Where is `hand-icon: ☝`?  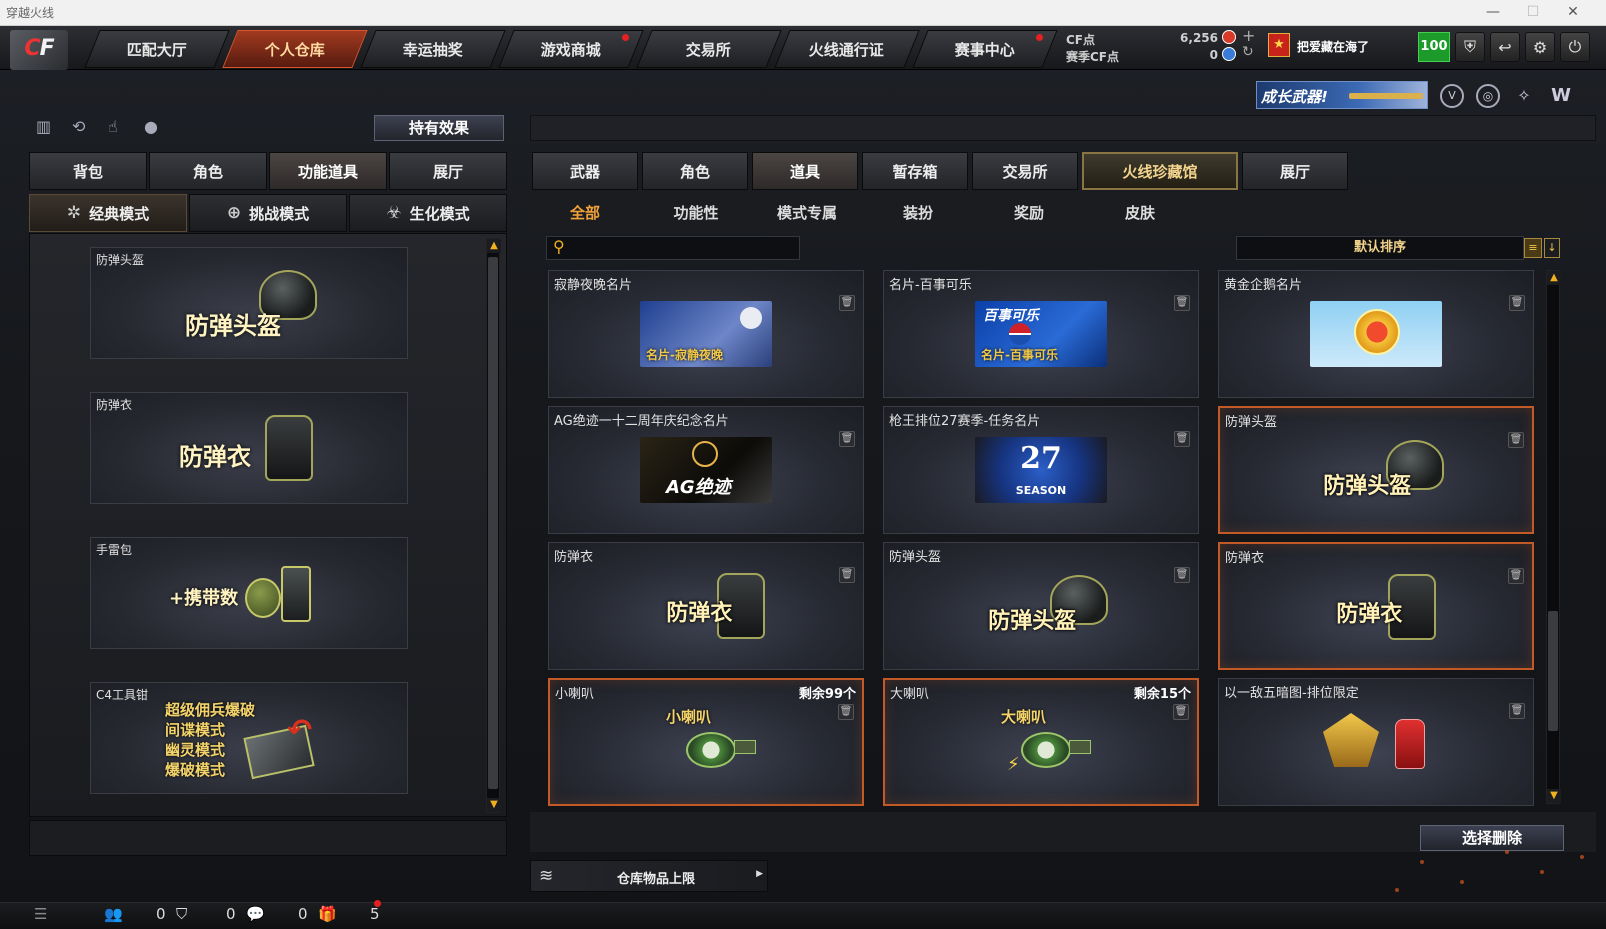
hand-icon: ☝ is located at coordinates (119, 128).